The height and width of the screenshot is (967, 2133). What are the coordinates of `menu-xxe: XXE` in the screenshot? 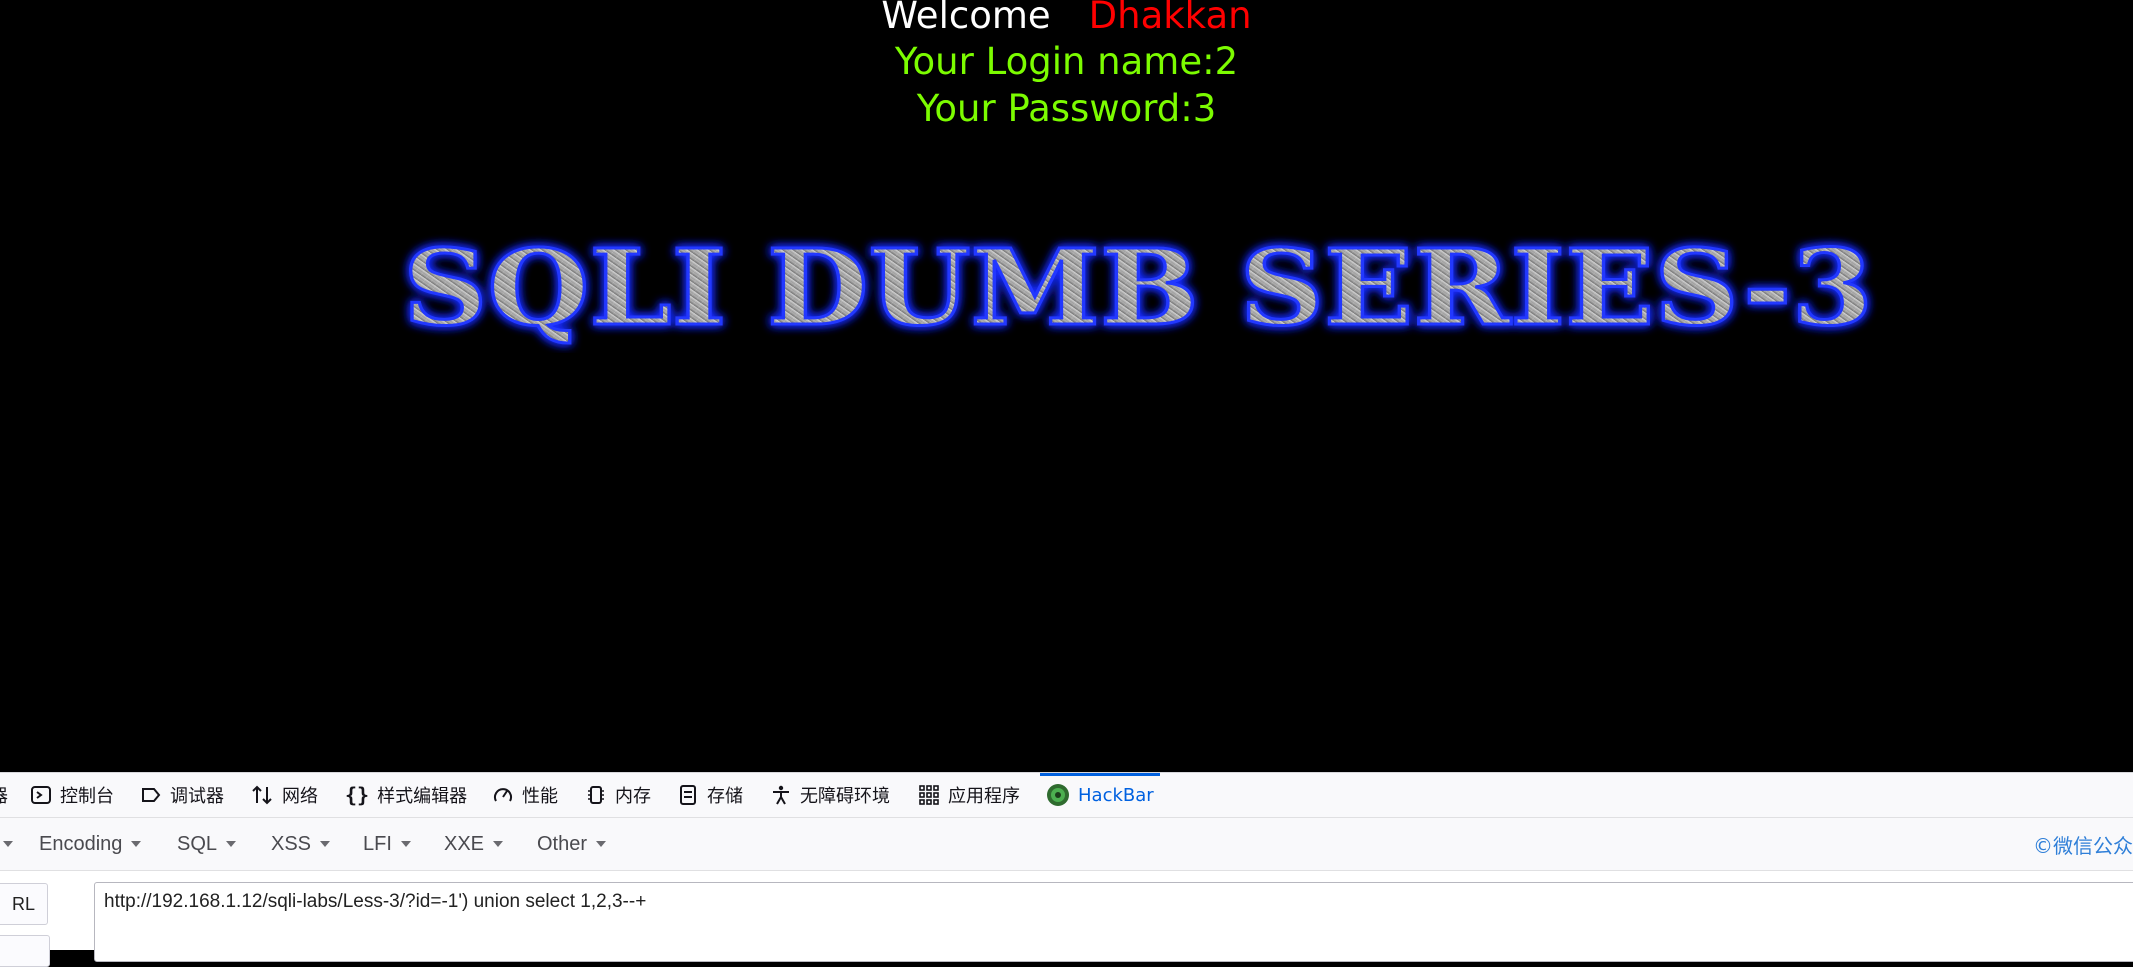 It's located at (474, 844).